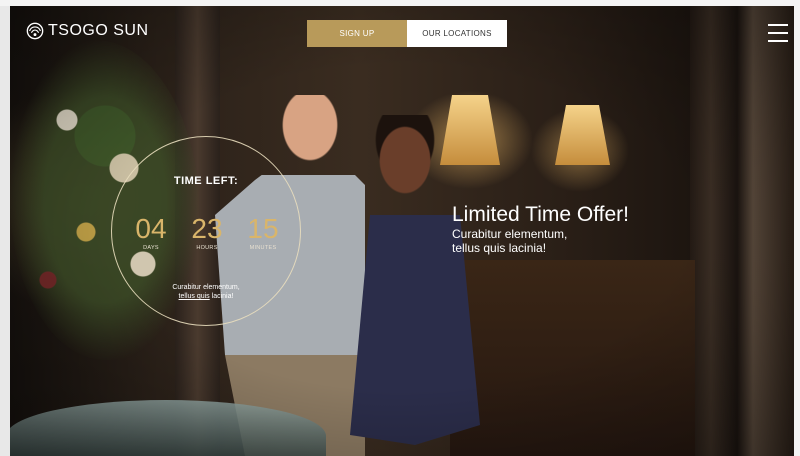  Describe the element at coordinates (357, 33) in the screenshot. I see `sign-up-button: SIGN UP` at that location.